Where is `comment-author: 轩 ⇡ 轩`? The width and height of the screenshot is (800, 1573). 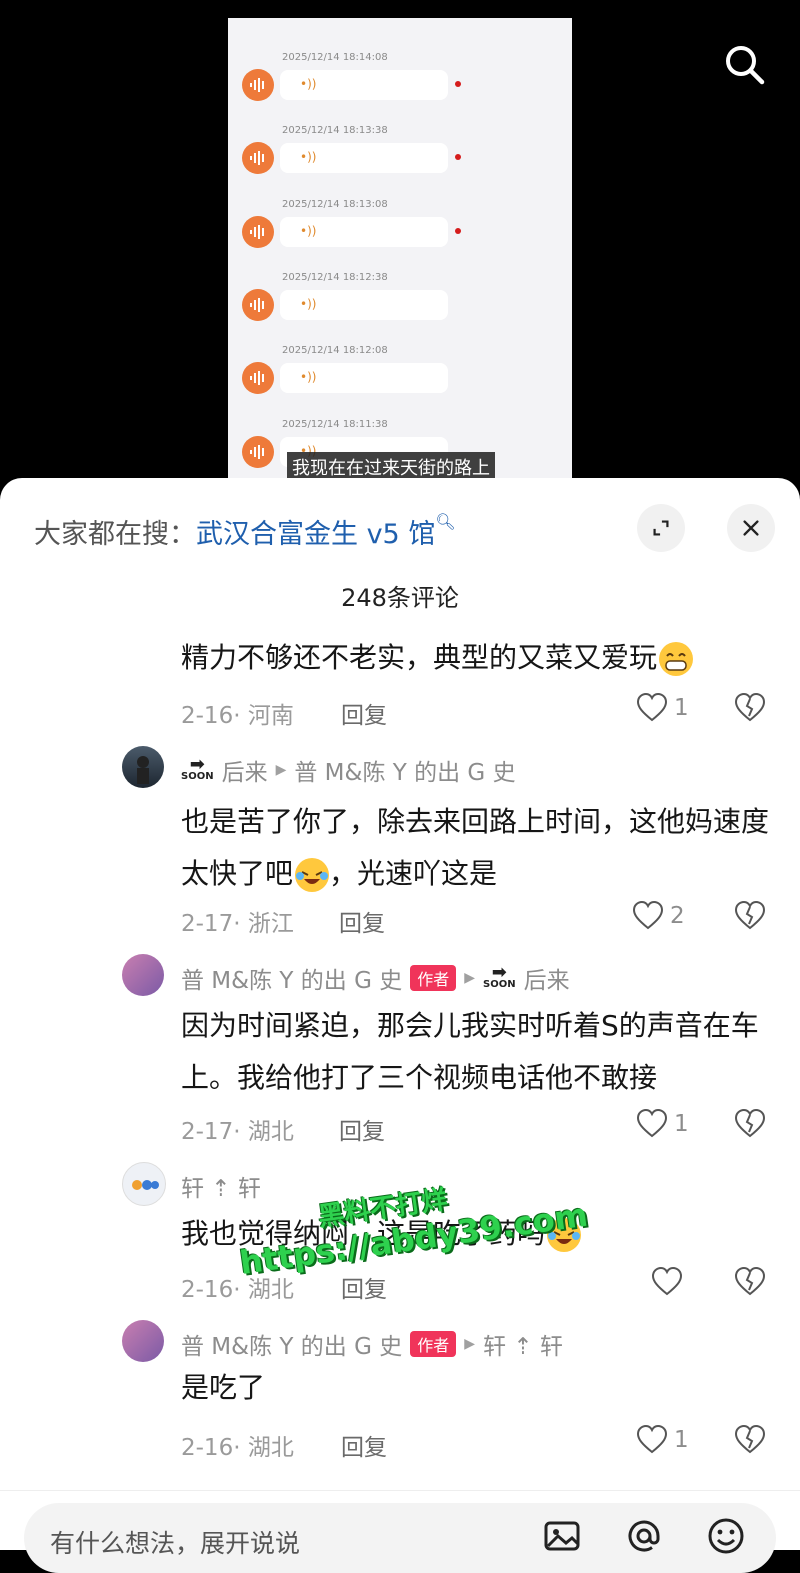
comment-author: 轩 ⇡ 轩 is located at coordinates (221, 1186).